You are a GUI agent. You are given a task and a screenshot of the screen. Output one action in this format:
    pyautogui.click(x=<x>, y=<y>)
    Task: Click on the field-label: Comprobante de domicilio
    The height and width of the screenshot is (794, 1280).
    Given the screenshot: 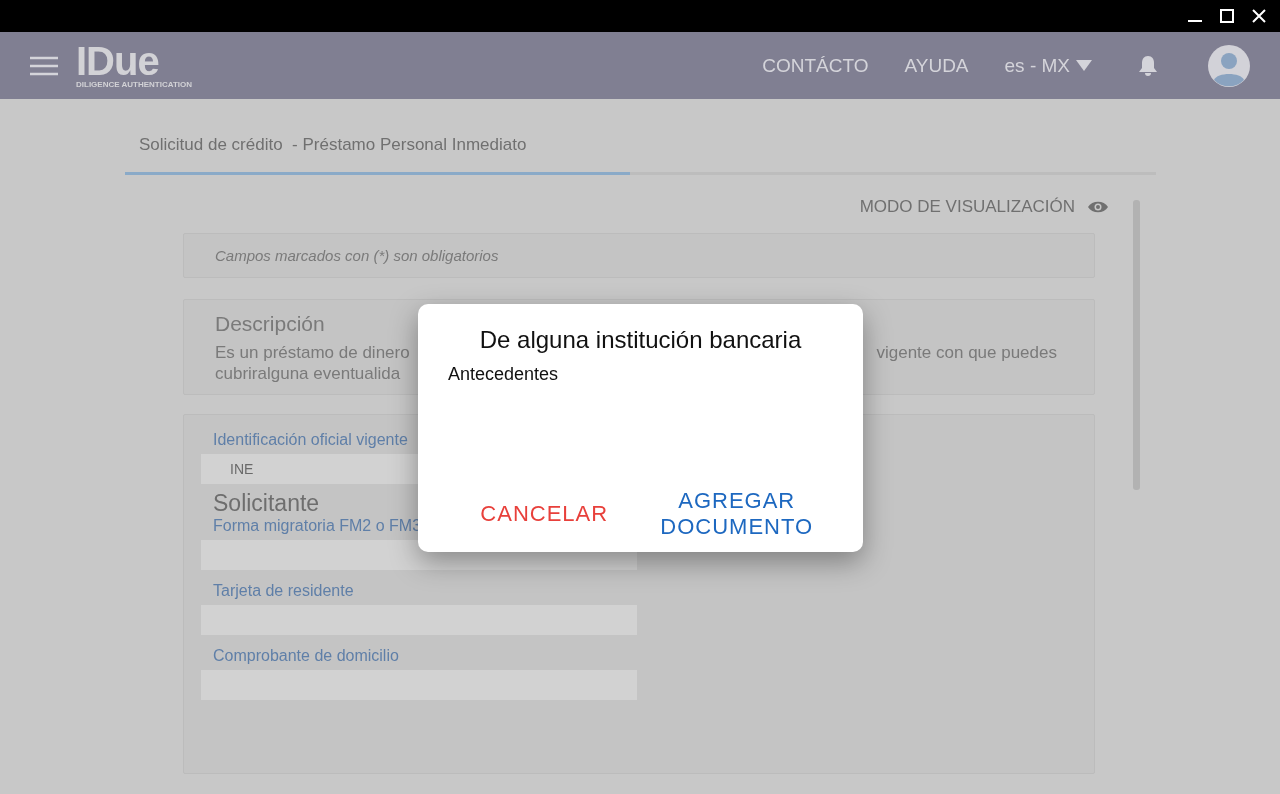 What is the action you would take?
    pyautogui.click(x=305, y=656)
    